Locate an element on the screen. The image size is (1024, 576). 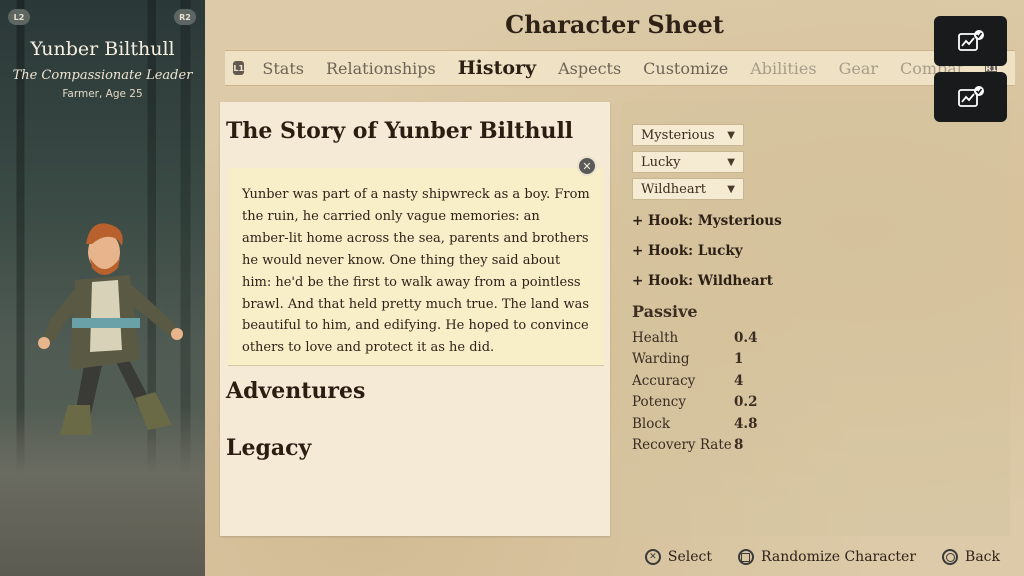
stat-value: 4.8 is located at coordinates (746, 424).